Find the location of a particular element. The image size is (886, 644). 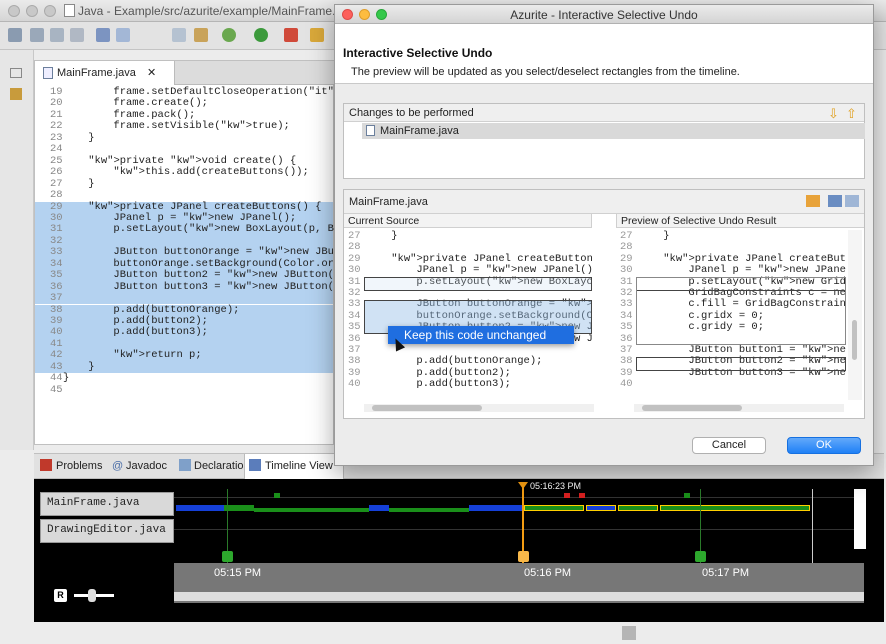

axis-tick: 05:15 PM is located at coordinates (238, 573).